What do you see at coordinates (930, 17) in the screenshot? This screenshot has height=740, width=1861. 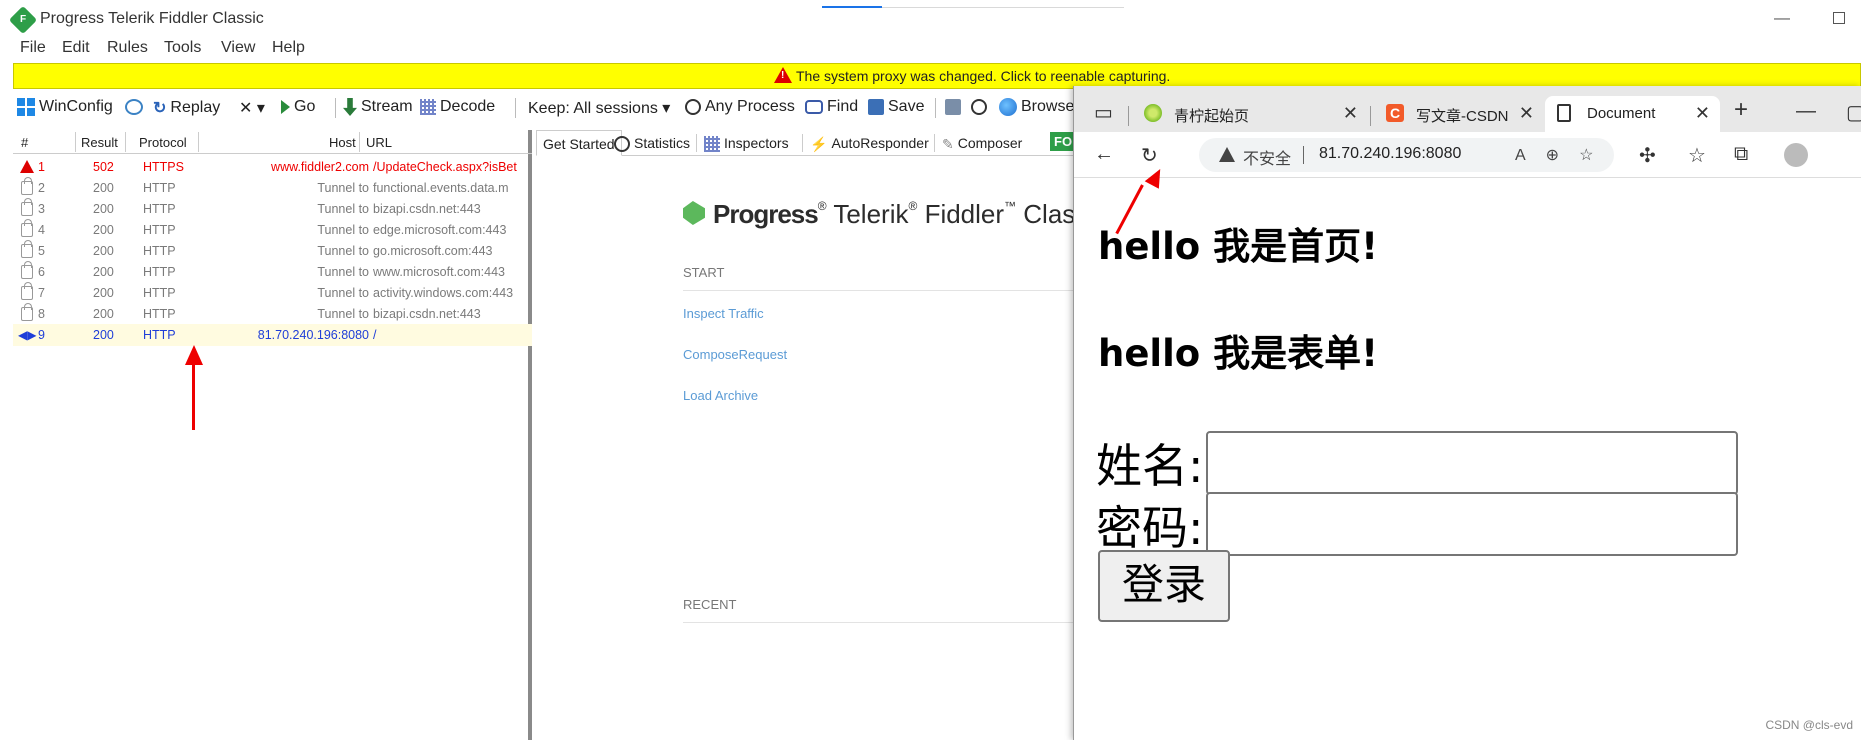 I see `fiddler-title-bar: F Progress Telerik Fiddler Classic —` at bounding box center [930, 17].